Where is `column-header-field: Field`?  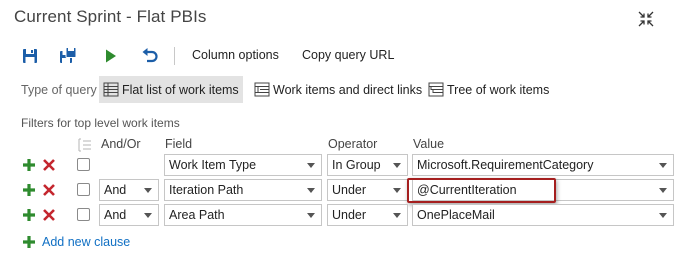 column-header-field: Field is located at coordinates (179, 144).